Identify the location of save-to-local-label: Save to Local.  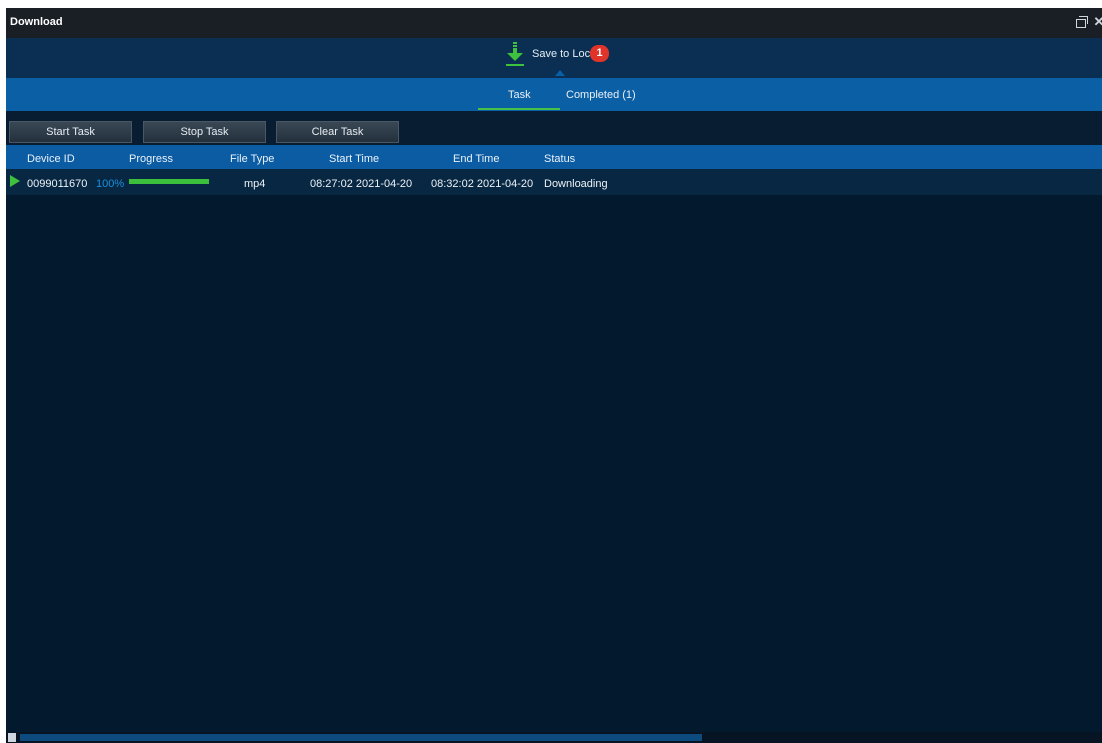
(565, 54).